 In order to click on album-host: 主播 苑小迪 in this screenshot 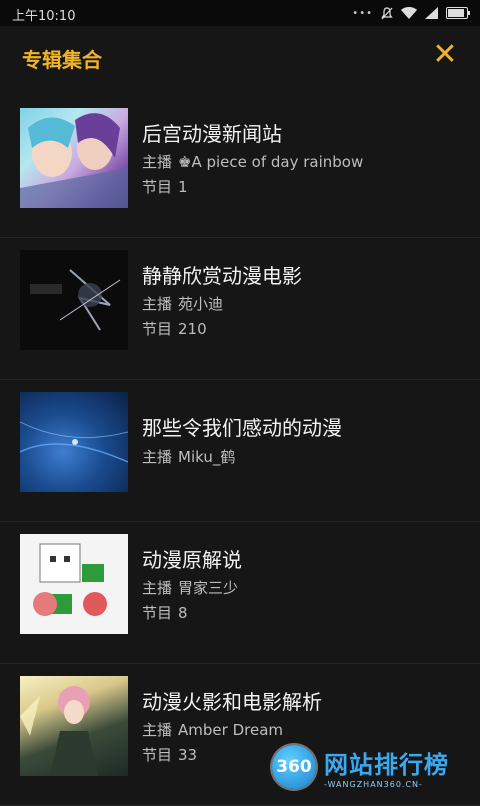, I will do `click(182, 303)`.